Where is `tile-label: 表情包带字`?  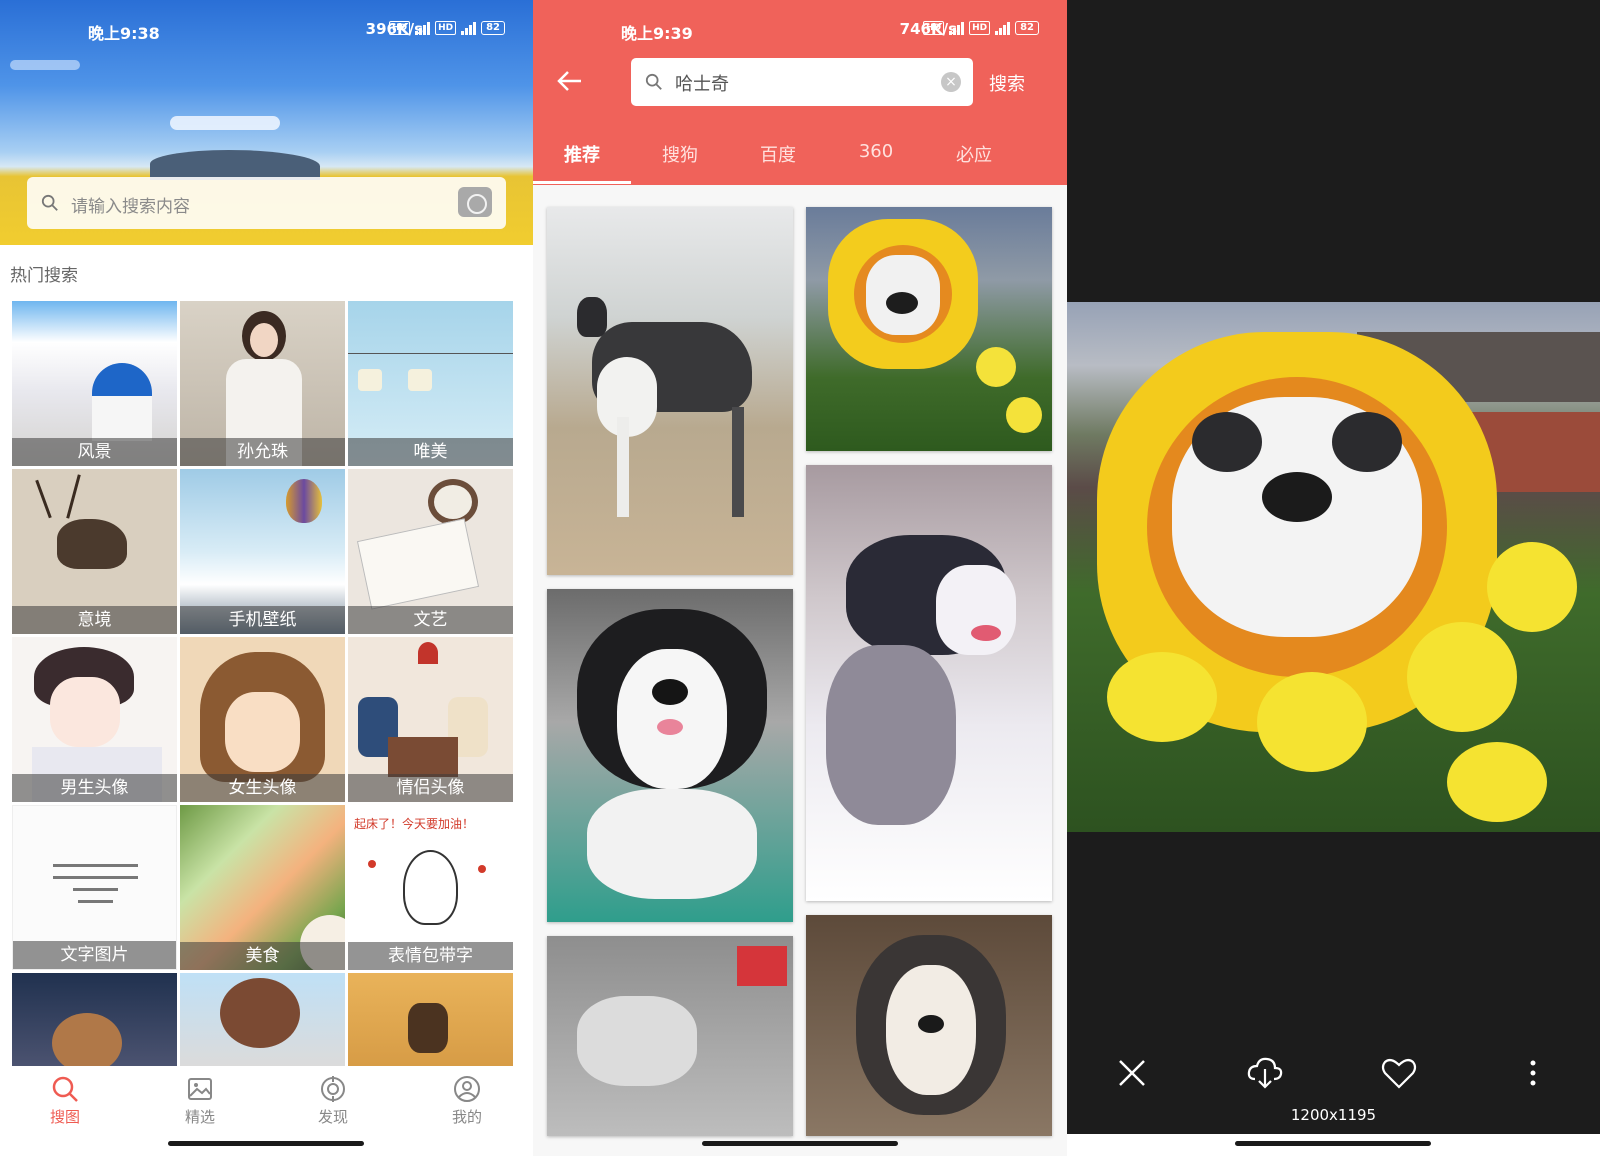 tile-label: 表情包带字 is located at coordinates (430, 956).